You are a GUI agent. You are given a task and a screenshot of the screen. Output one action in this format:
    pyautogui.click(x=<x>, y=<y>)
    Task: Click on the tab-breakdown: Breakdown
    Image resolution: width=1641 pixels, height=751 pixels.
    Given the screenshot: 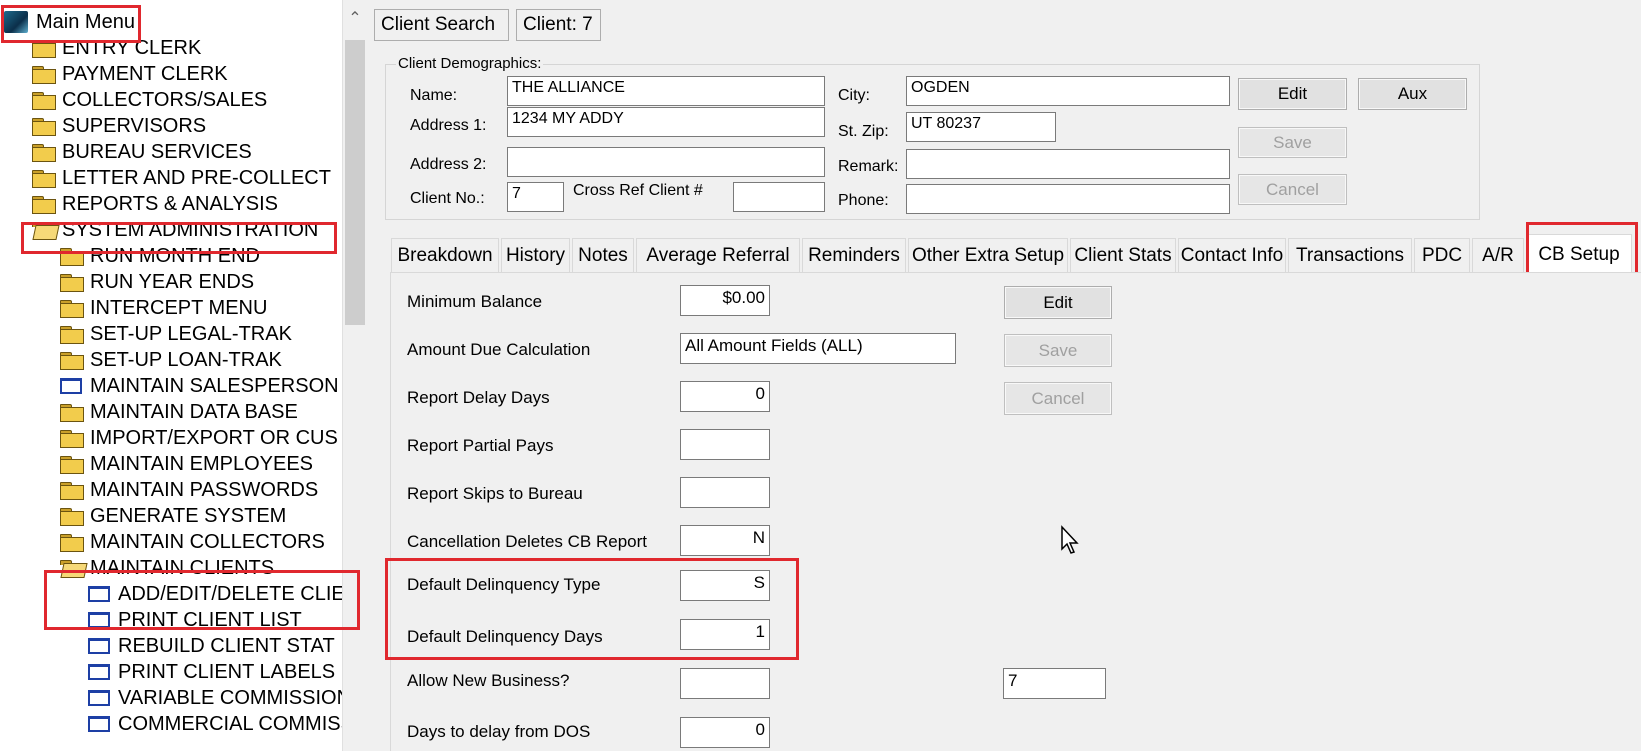 What is the action you would take?
    pyautogui.click(x=445, y=255)
    